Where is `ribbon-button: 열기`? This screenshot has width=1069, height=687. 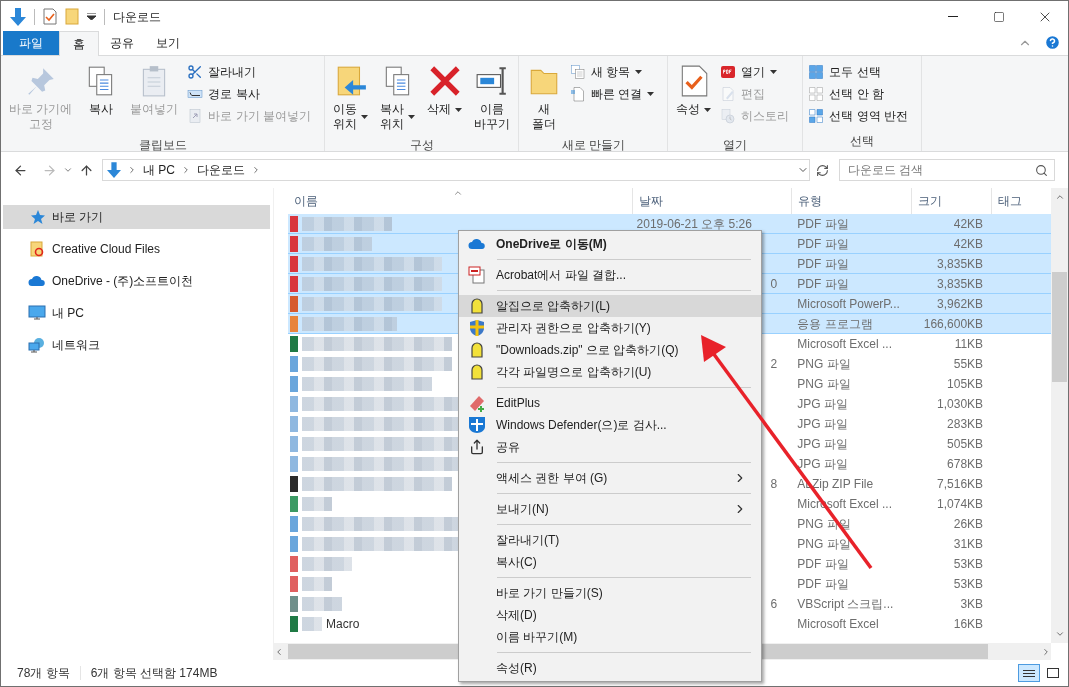 ribbon-button: 열기 is located at coordinates (755, 72).